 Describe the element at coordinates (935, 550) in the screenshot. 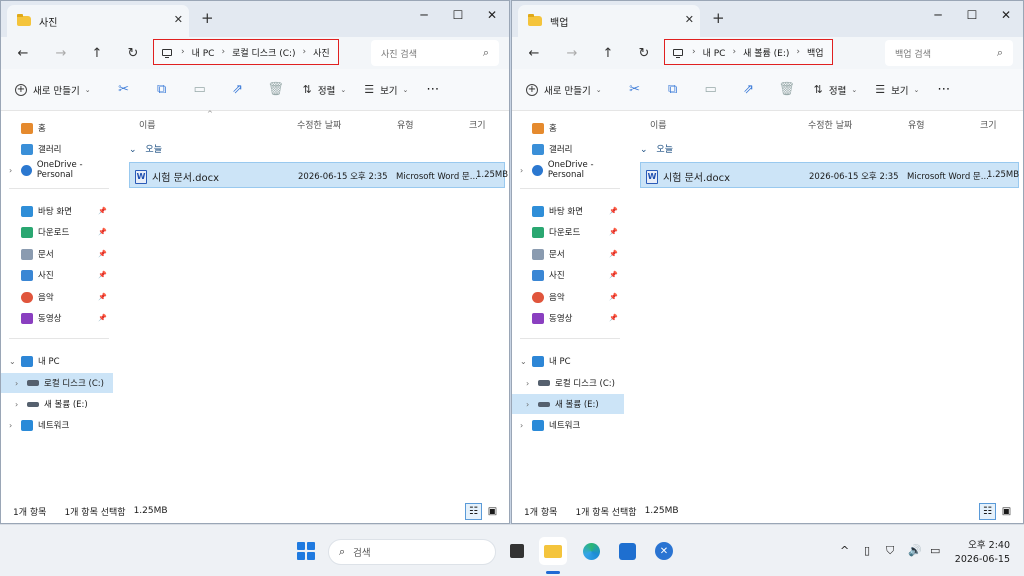

I see `battery-icon: ▭` at that location.